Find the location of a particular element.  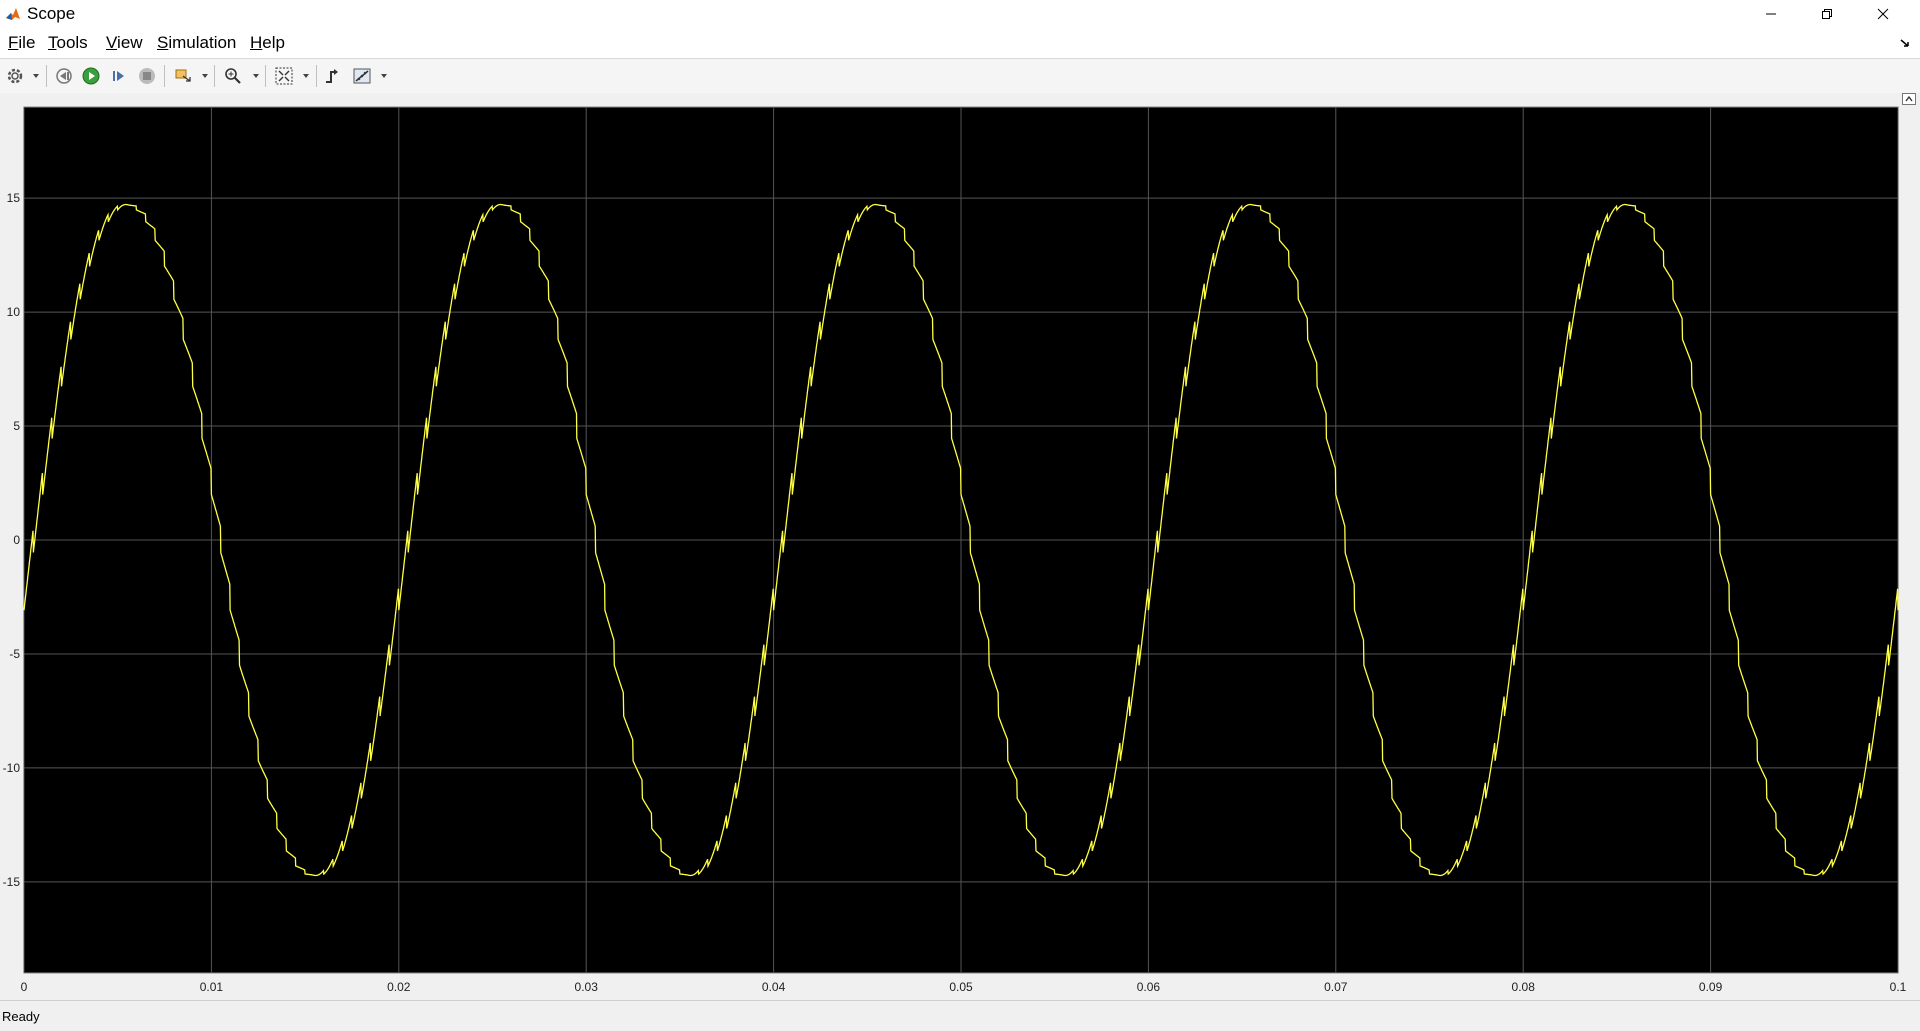

title-bar: Scope is located at coordinates (960, 14).